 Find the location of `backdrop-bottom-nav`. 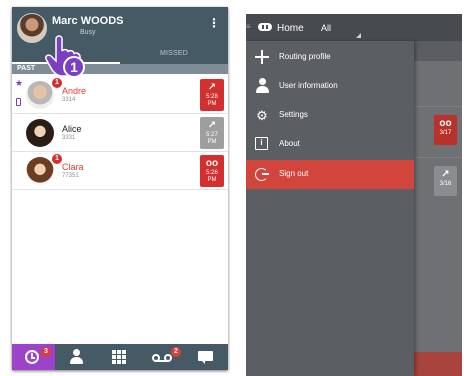

backdrop-bottom-nav is located at coordinates (438, 364).